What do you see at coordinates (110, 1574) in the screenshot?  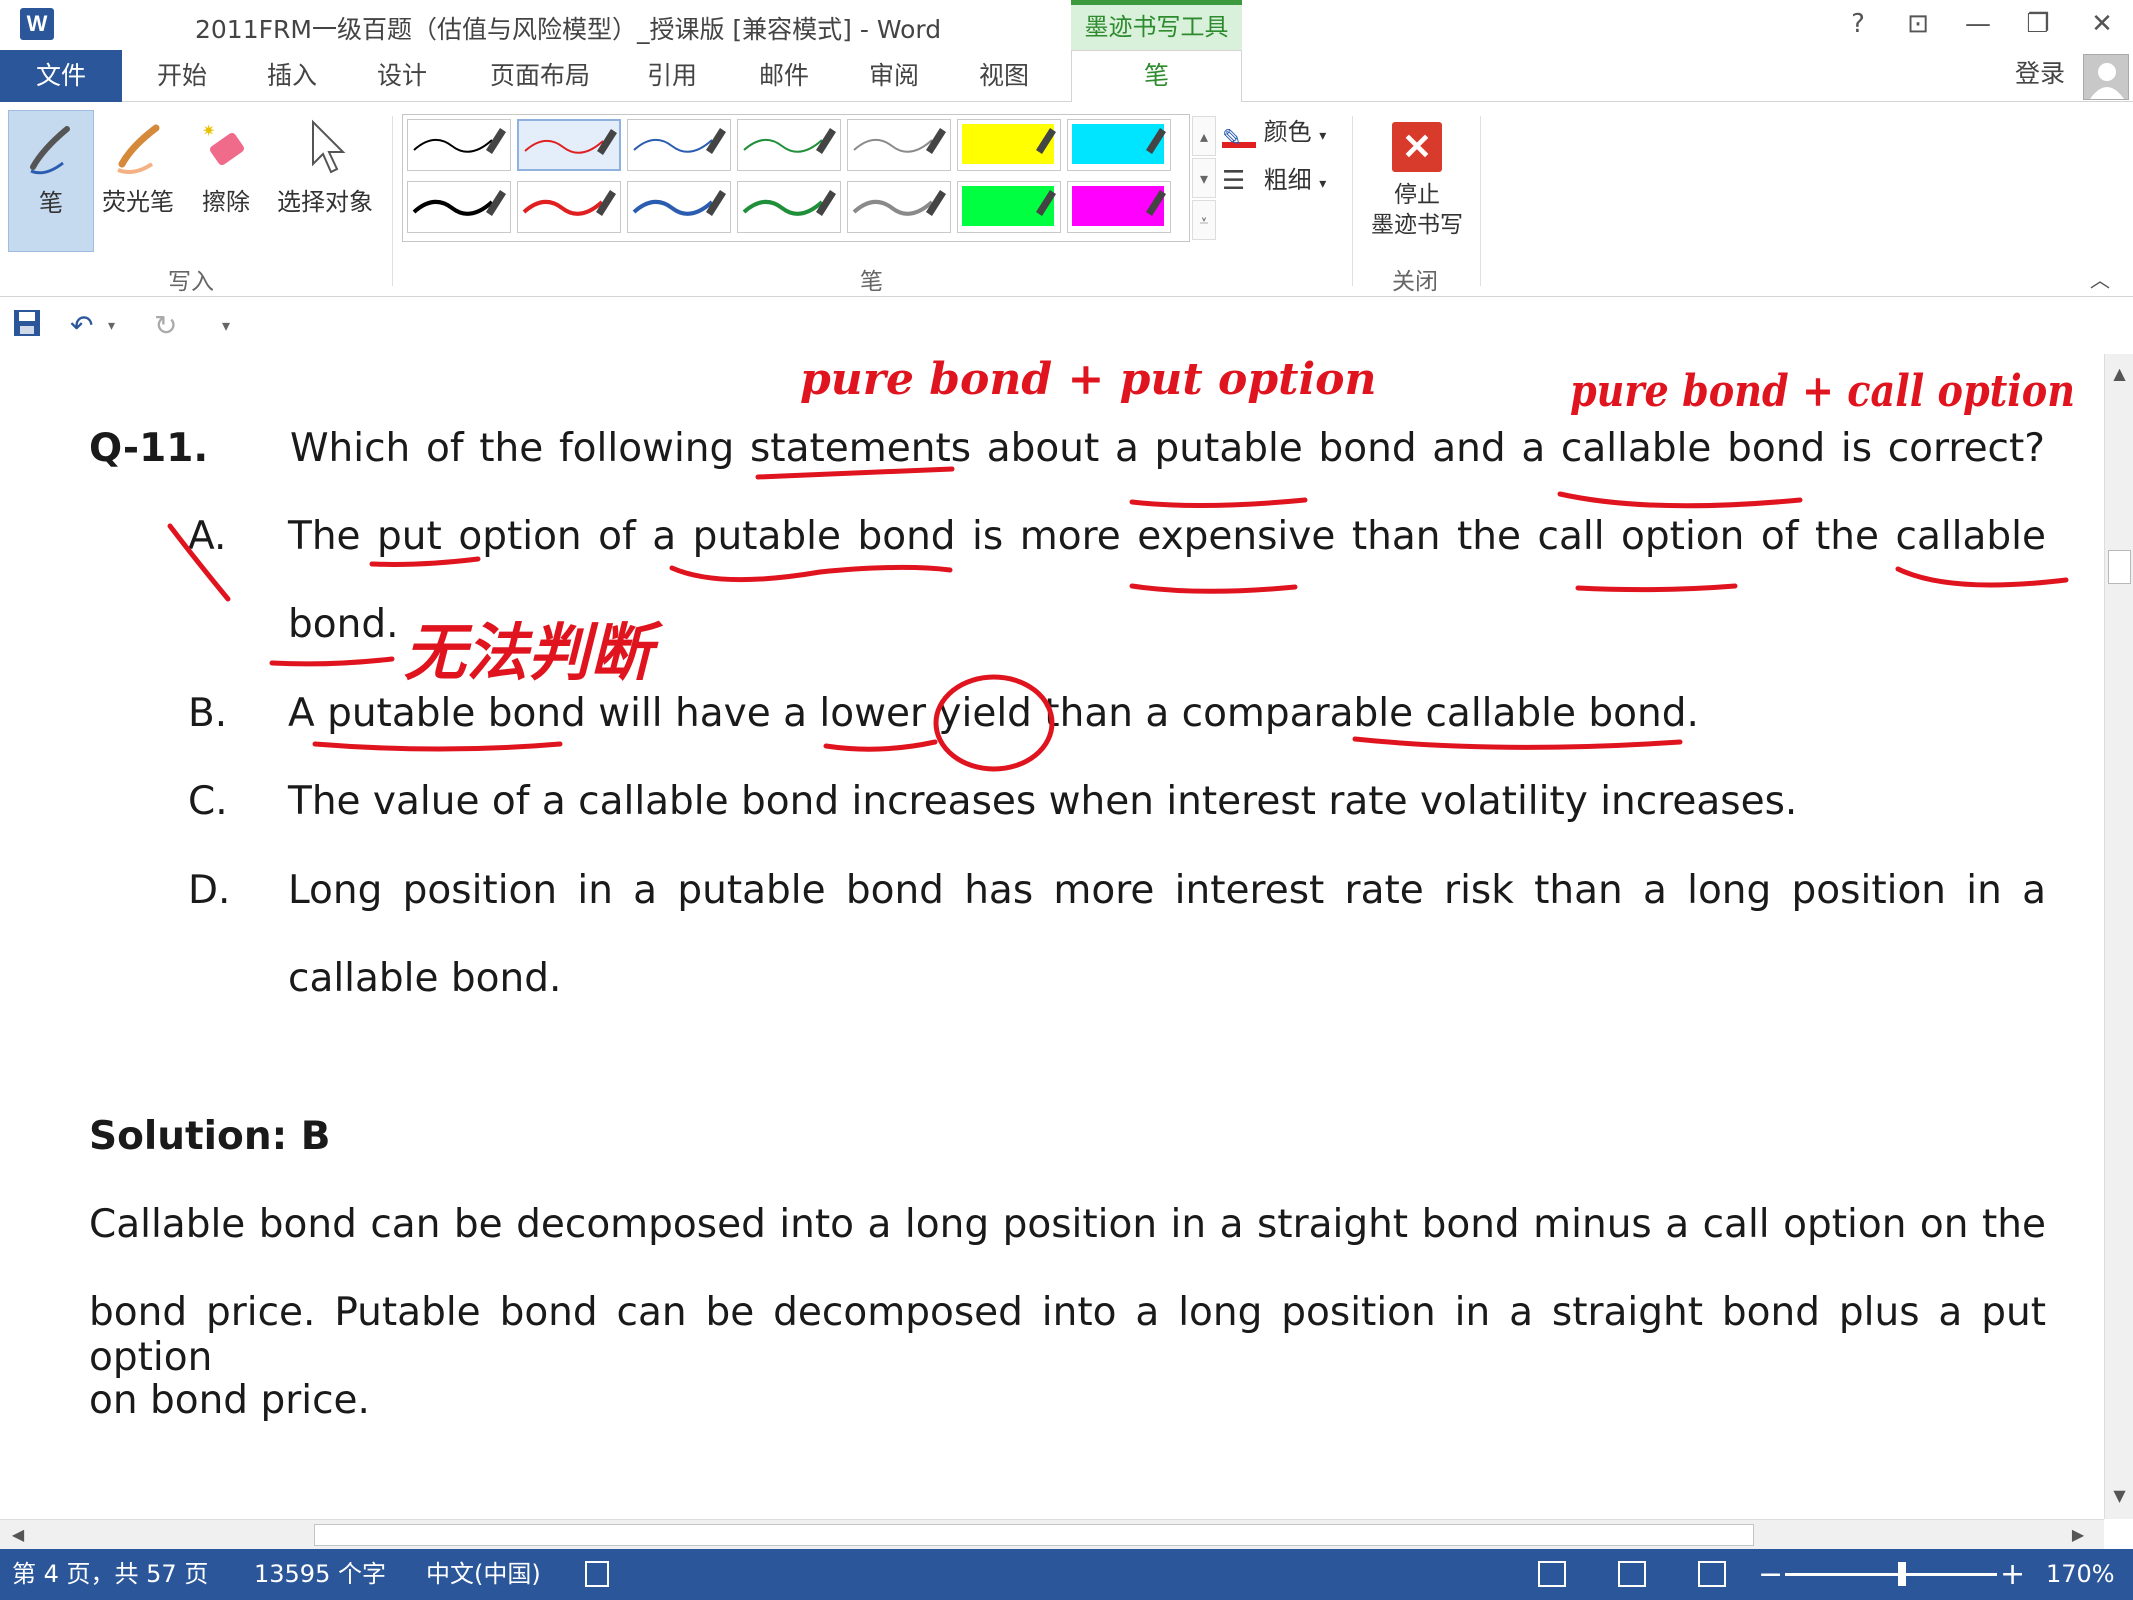 I see `page-count-status: 第 4 页，共 57 页` at bounding box center [110, 1574].